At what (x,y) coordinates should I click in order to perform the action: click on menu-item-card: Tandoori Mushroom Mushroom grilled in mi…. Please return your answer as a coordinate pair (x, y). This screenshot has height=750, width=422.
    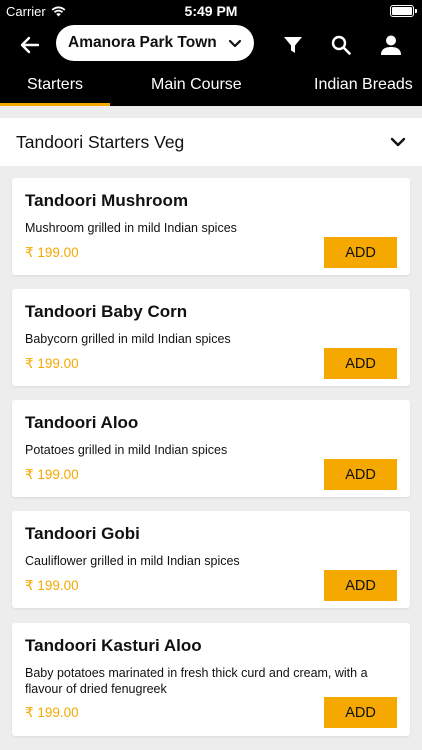
    Looking at the image, I should click on (211, 226).